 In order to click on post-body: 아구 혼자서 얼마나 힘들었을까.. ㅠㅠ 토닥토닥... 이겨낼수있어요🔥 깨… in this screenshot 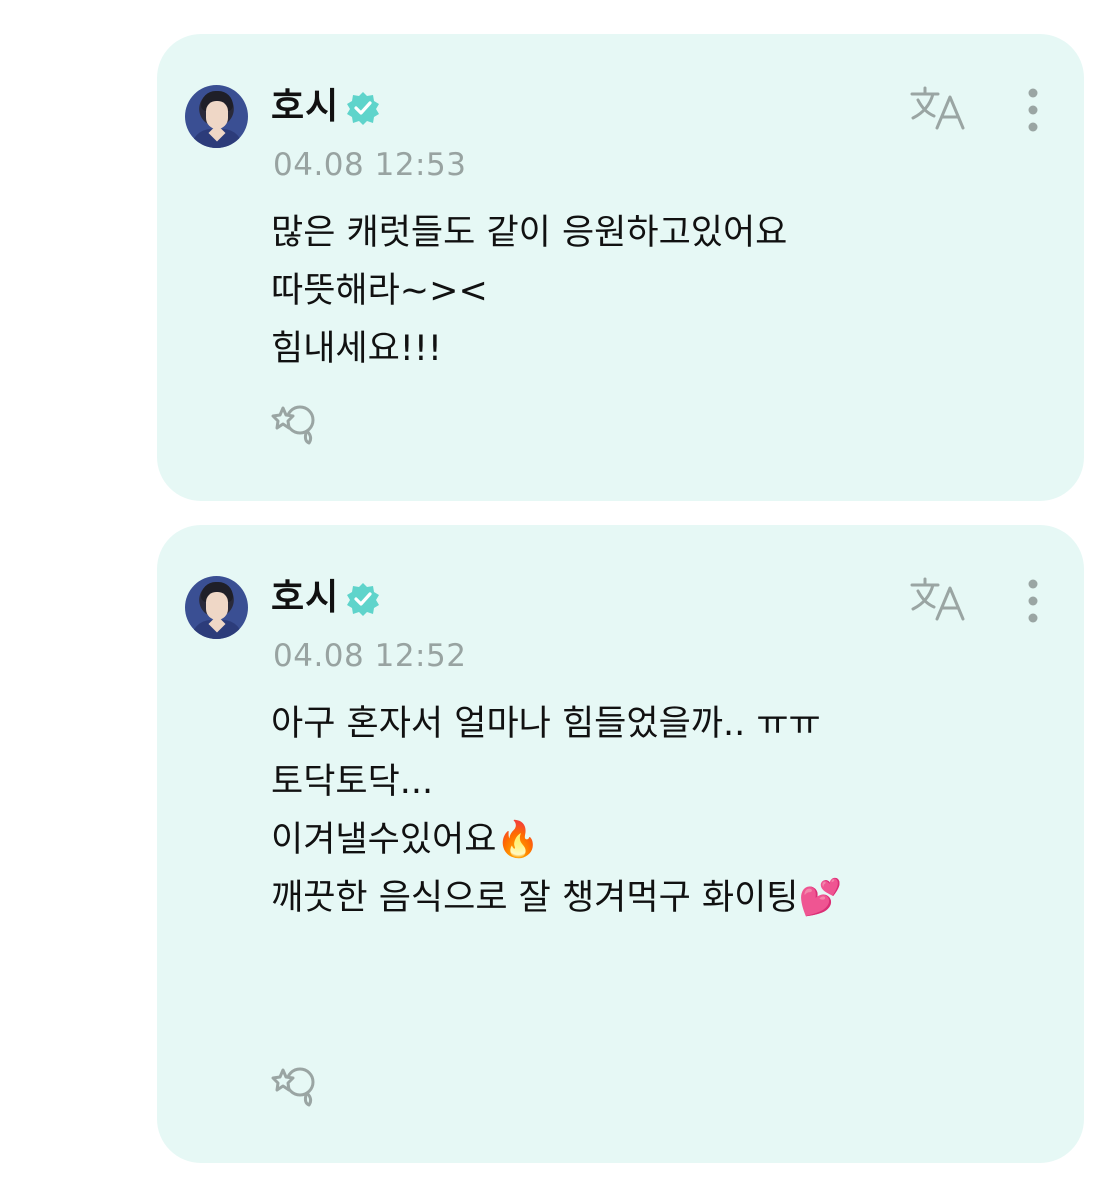, I will do `click(657, 811)`.